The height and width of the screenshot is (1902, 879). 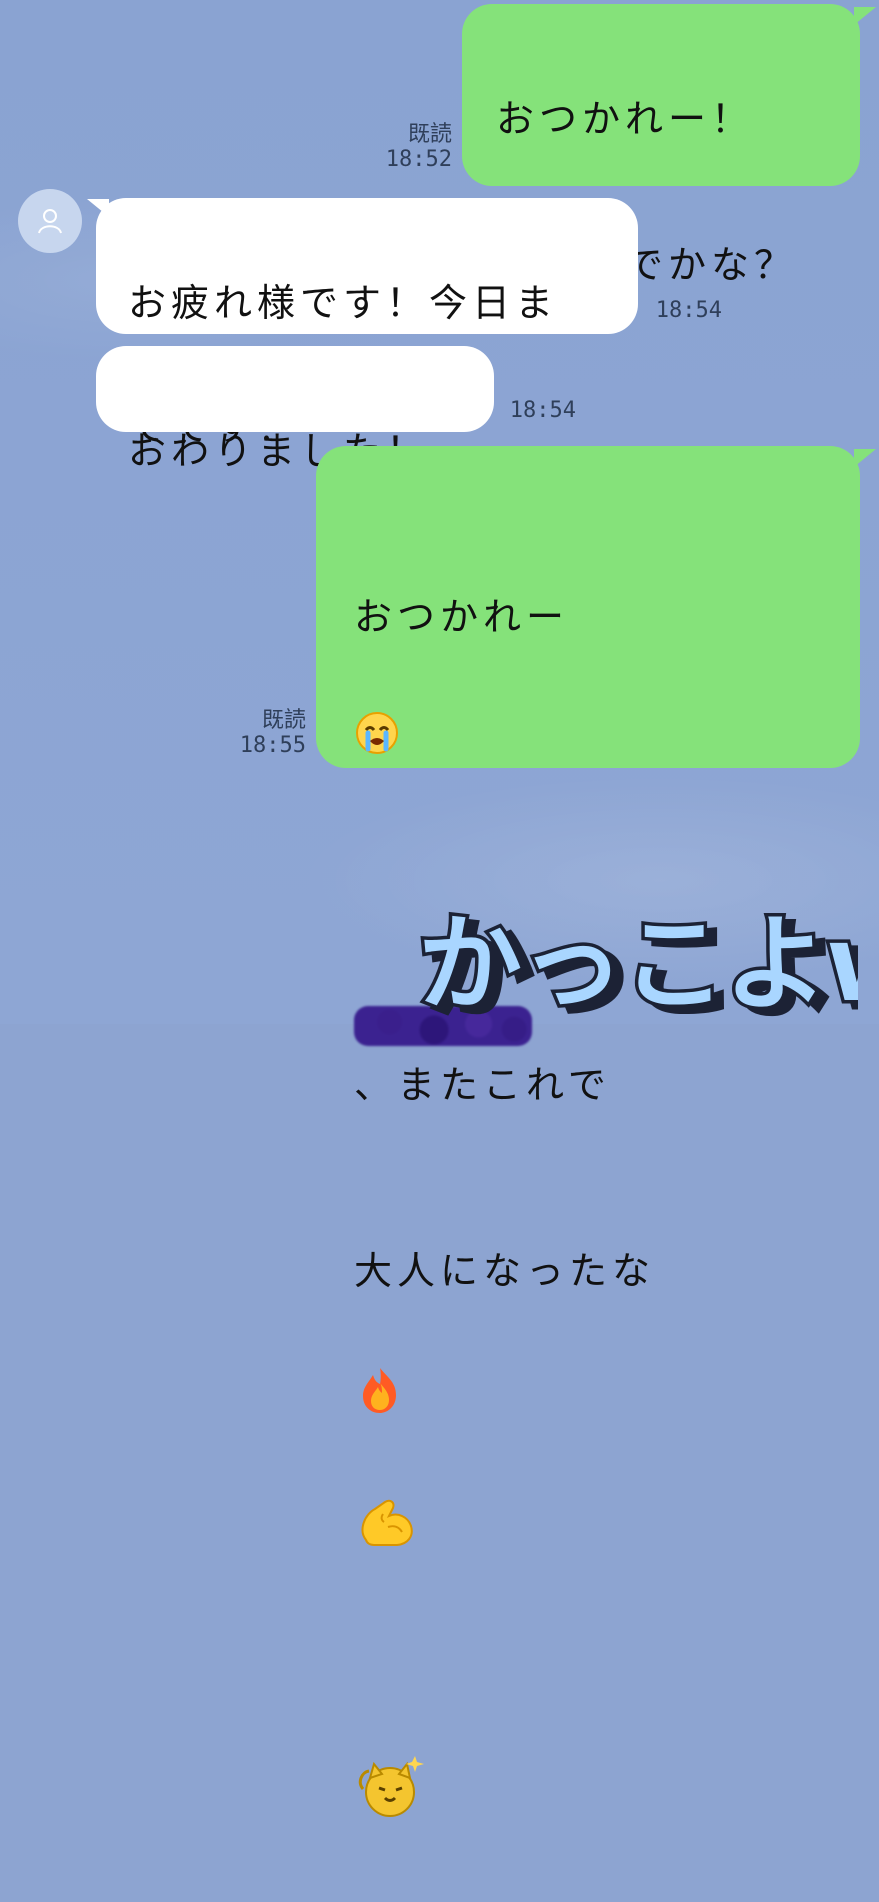 I want to click on message-text: おつかれー, so click(x=462, y=617).